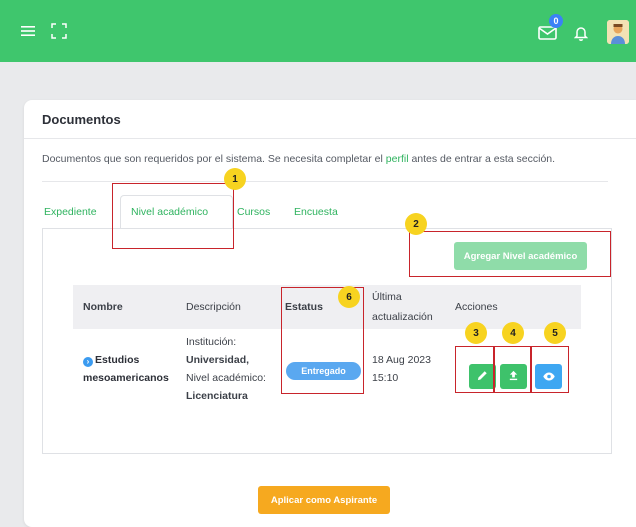 The width and height of the screenshot is (636, 527). I want to click on menu-icon, so click(28, 31).